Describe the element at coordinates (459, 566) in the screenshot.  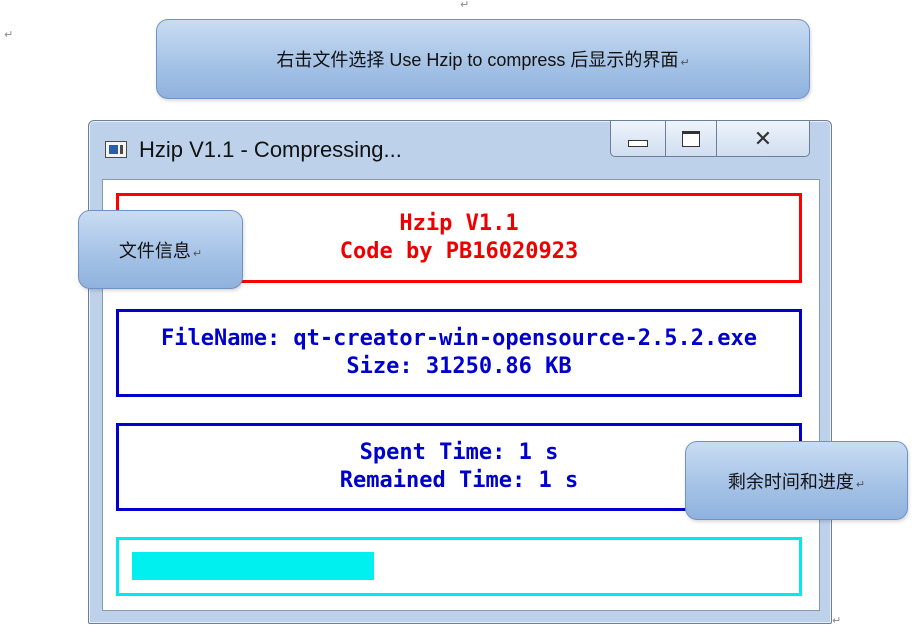
I see `progress-panel` at that location.